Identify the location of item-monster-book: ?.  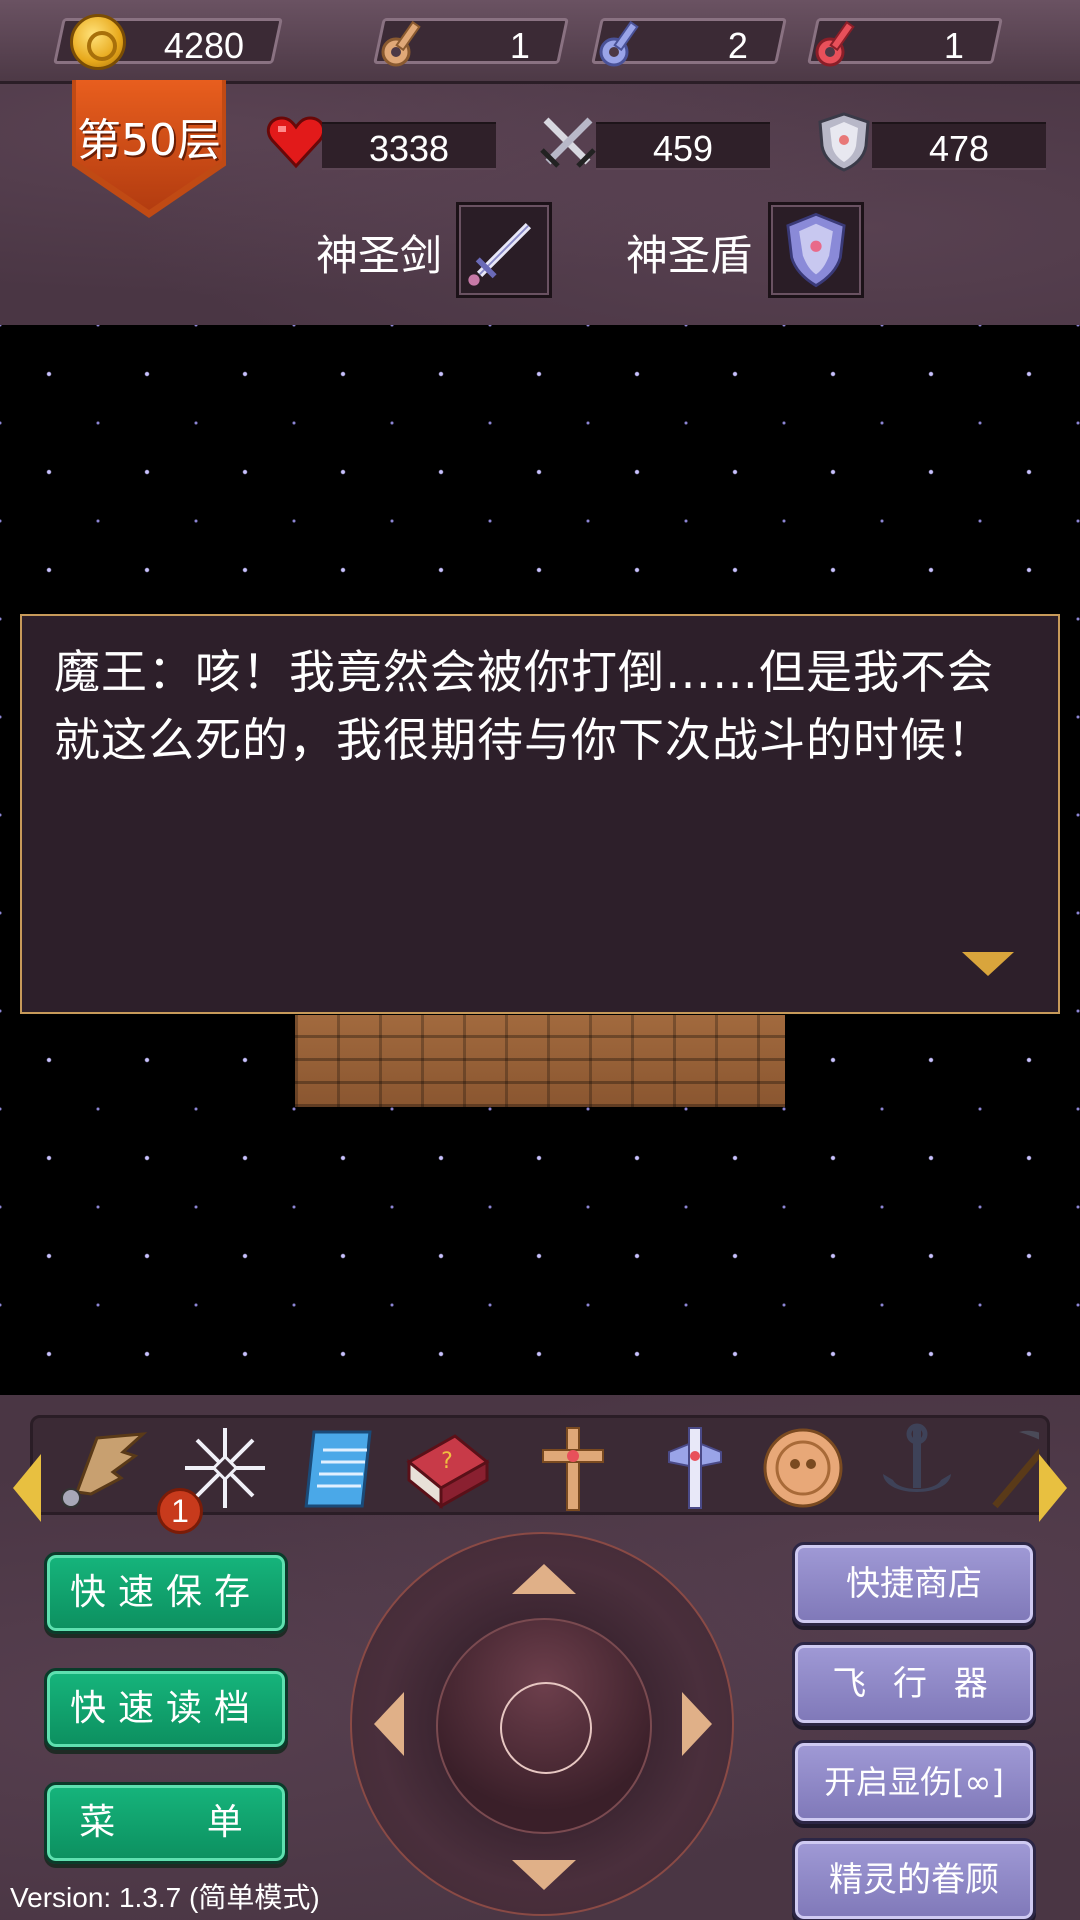
(447, 1468).